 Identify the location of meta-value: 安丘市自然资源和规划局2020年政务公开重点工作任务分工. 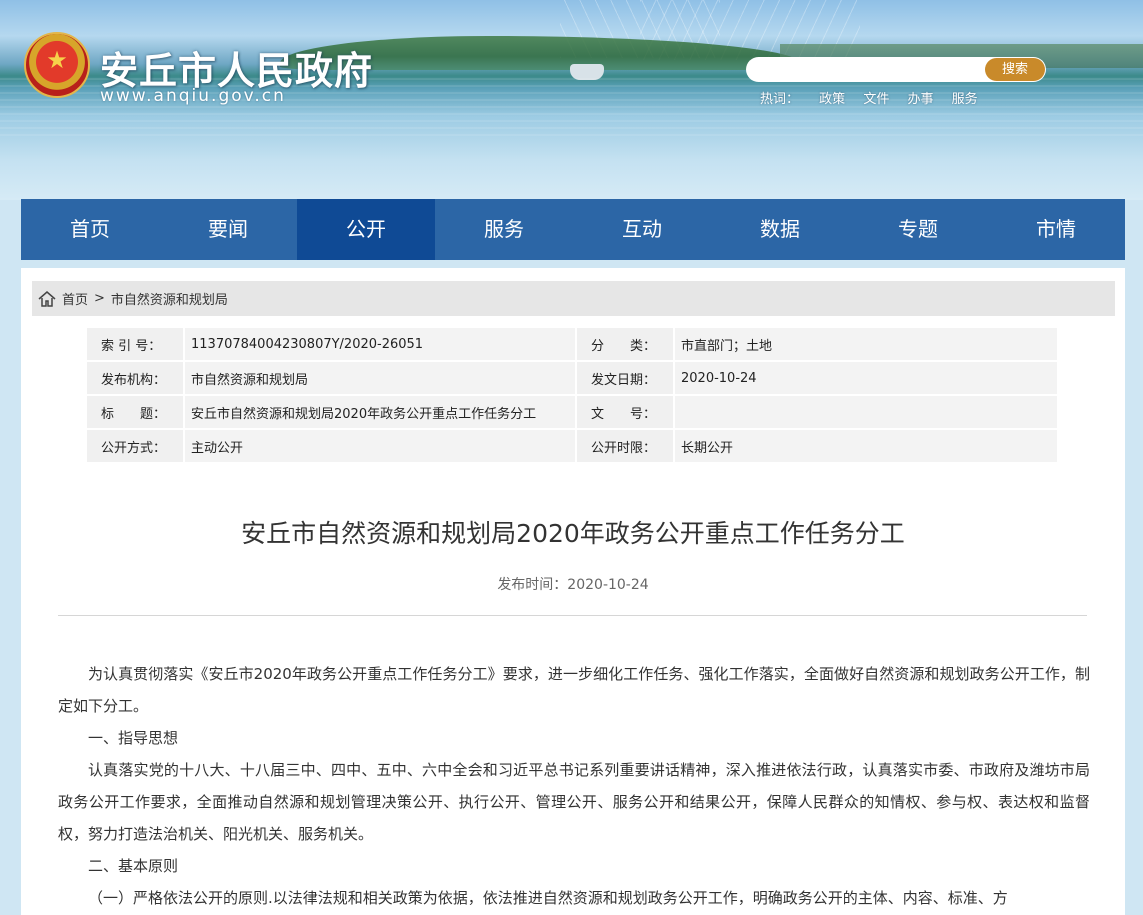
(380, 412).